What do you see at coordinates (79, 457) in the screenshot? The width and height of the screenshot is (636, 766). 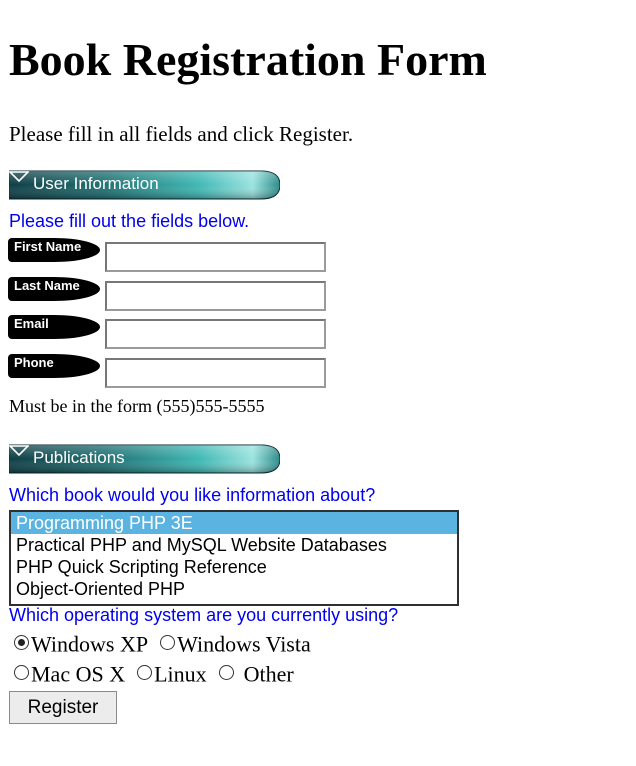 I see `banner-label: Publications` at bounding box center [79, 457].